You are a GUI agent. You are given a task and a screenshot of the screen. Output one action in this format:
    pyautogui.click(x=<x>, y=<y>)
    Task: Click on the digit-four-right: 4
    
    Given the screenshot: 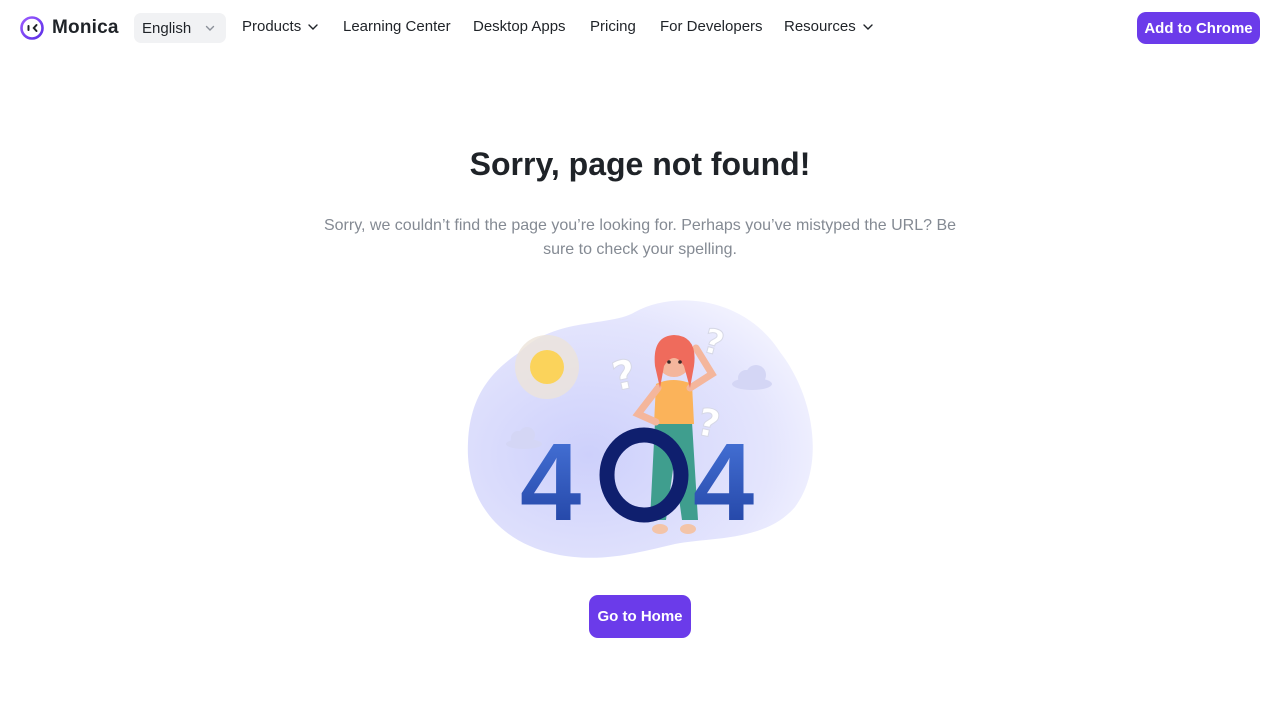 What is the action you would take?
    pyautogui.click(x=723, y=482)
    